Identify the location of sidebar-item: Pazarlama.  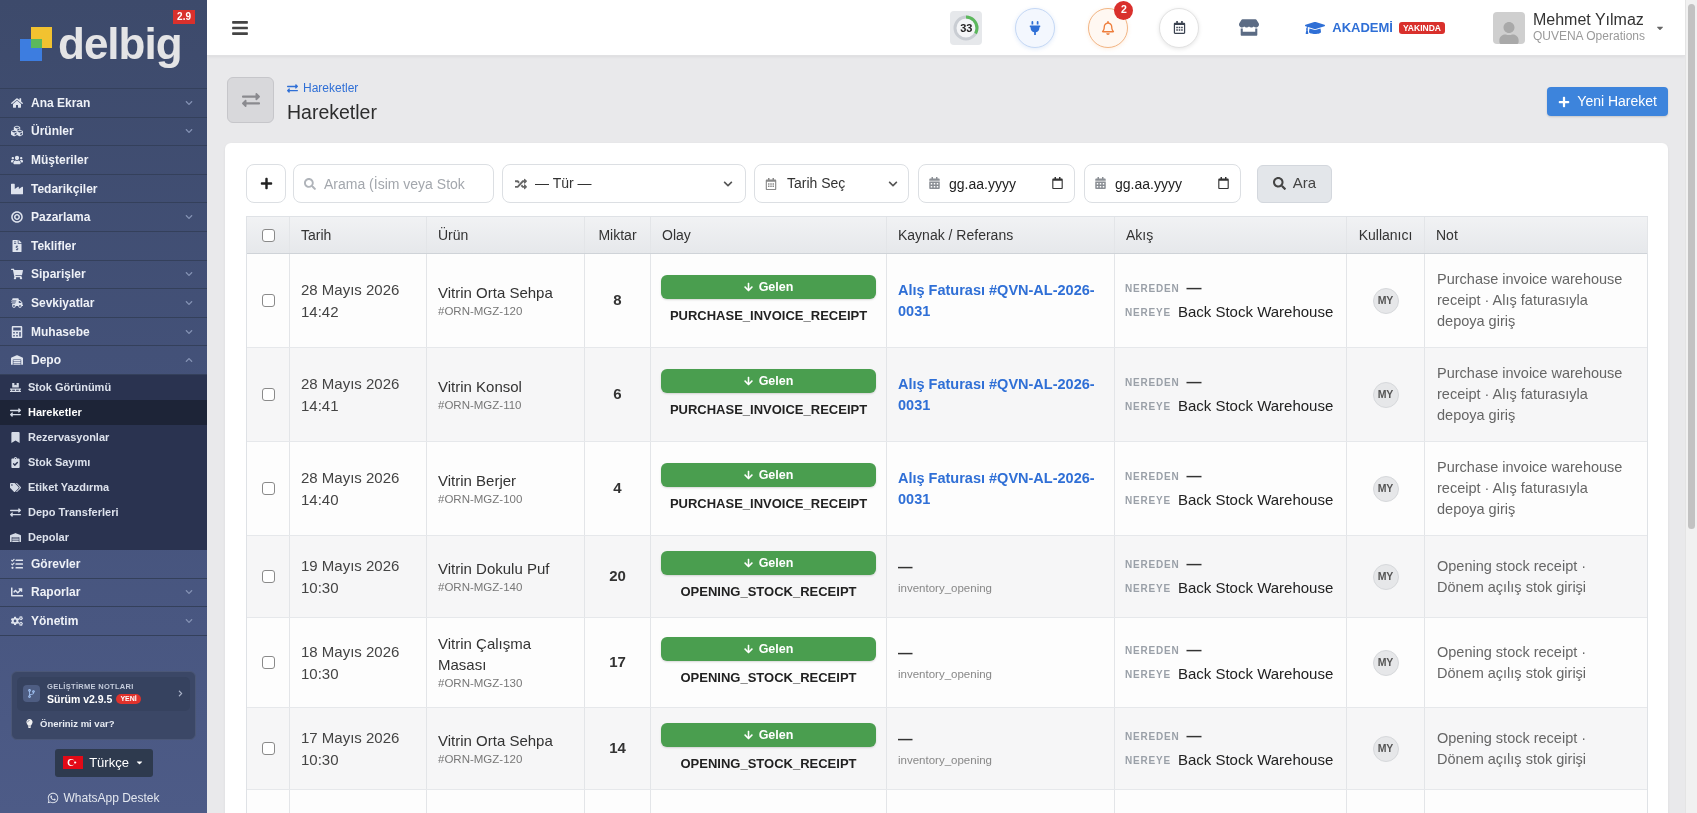
(103, 217).